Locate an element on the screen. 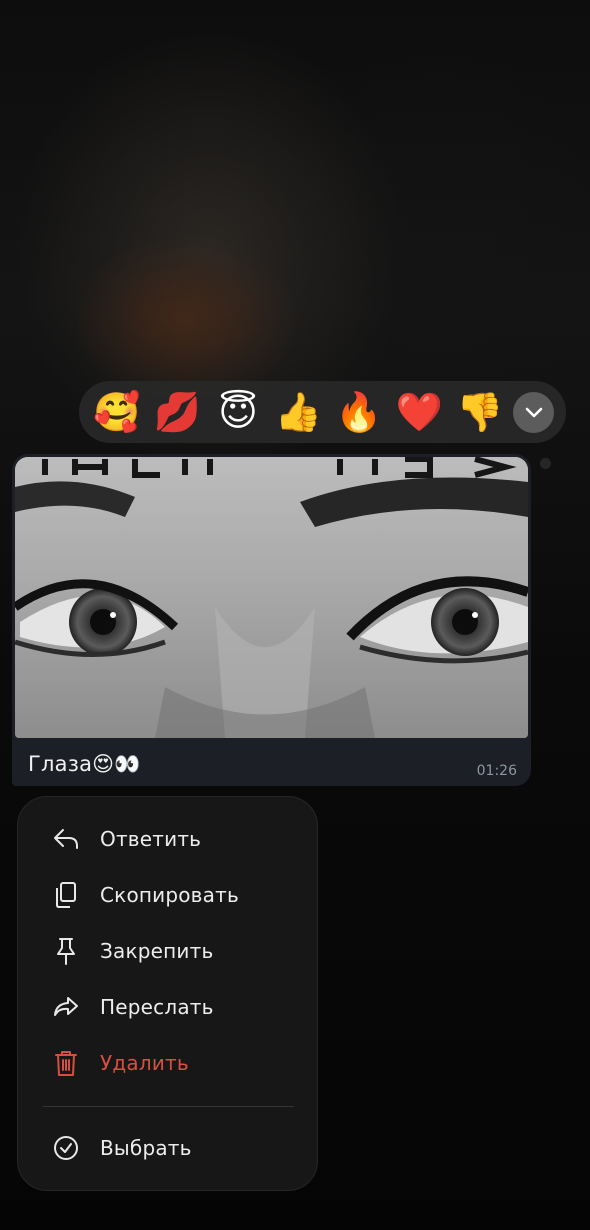 The image size is (590, 1230). reaction-thumbs-down: 👎 is located at coordinates (480, 412).